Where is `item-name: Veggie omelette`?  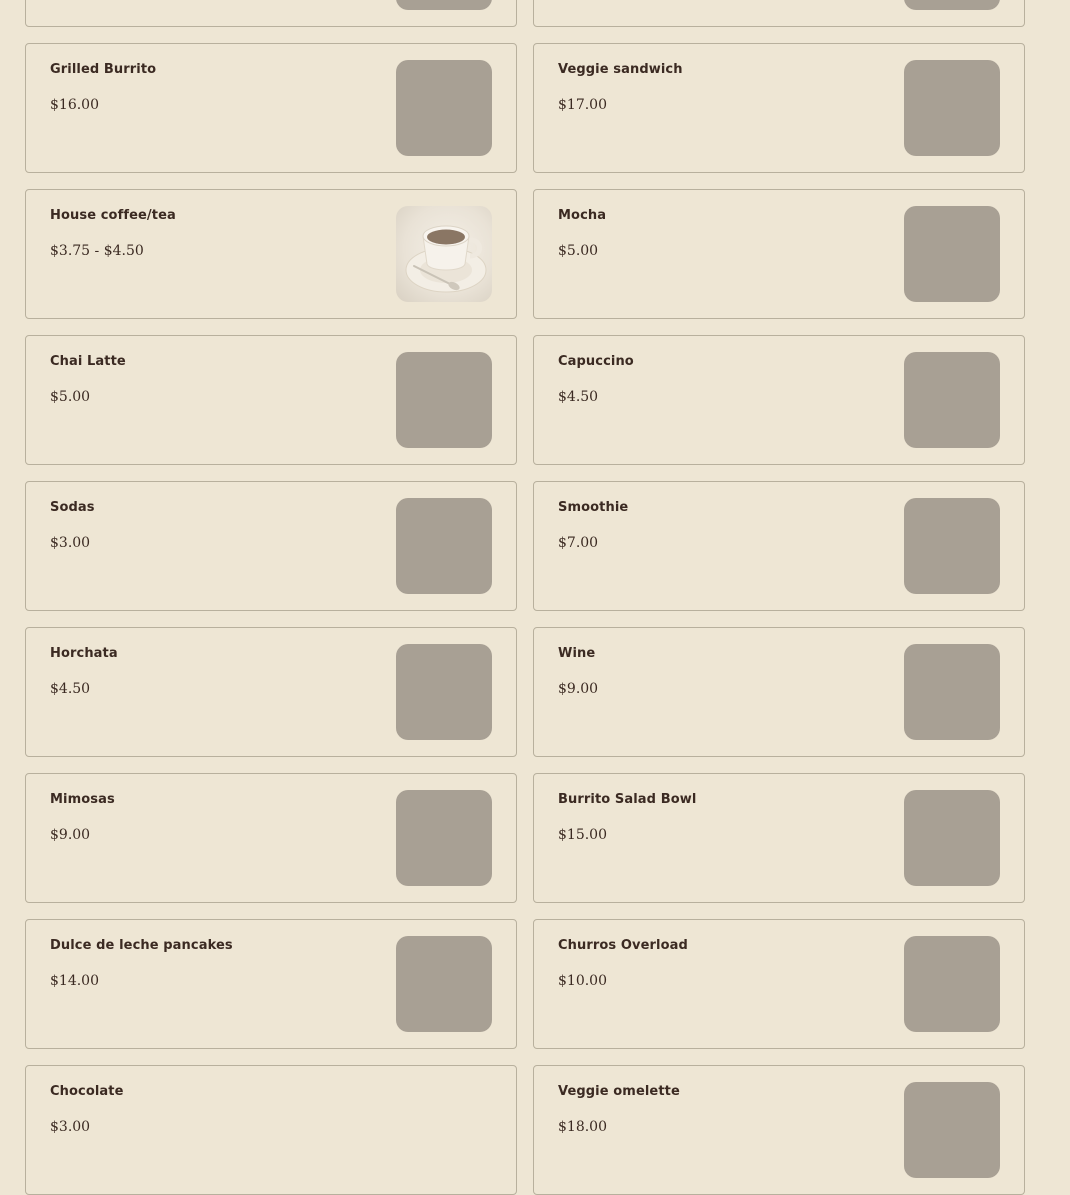 item-name: Veggie omelette is located at coordinates (619, 1091).